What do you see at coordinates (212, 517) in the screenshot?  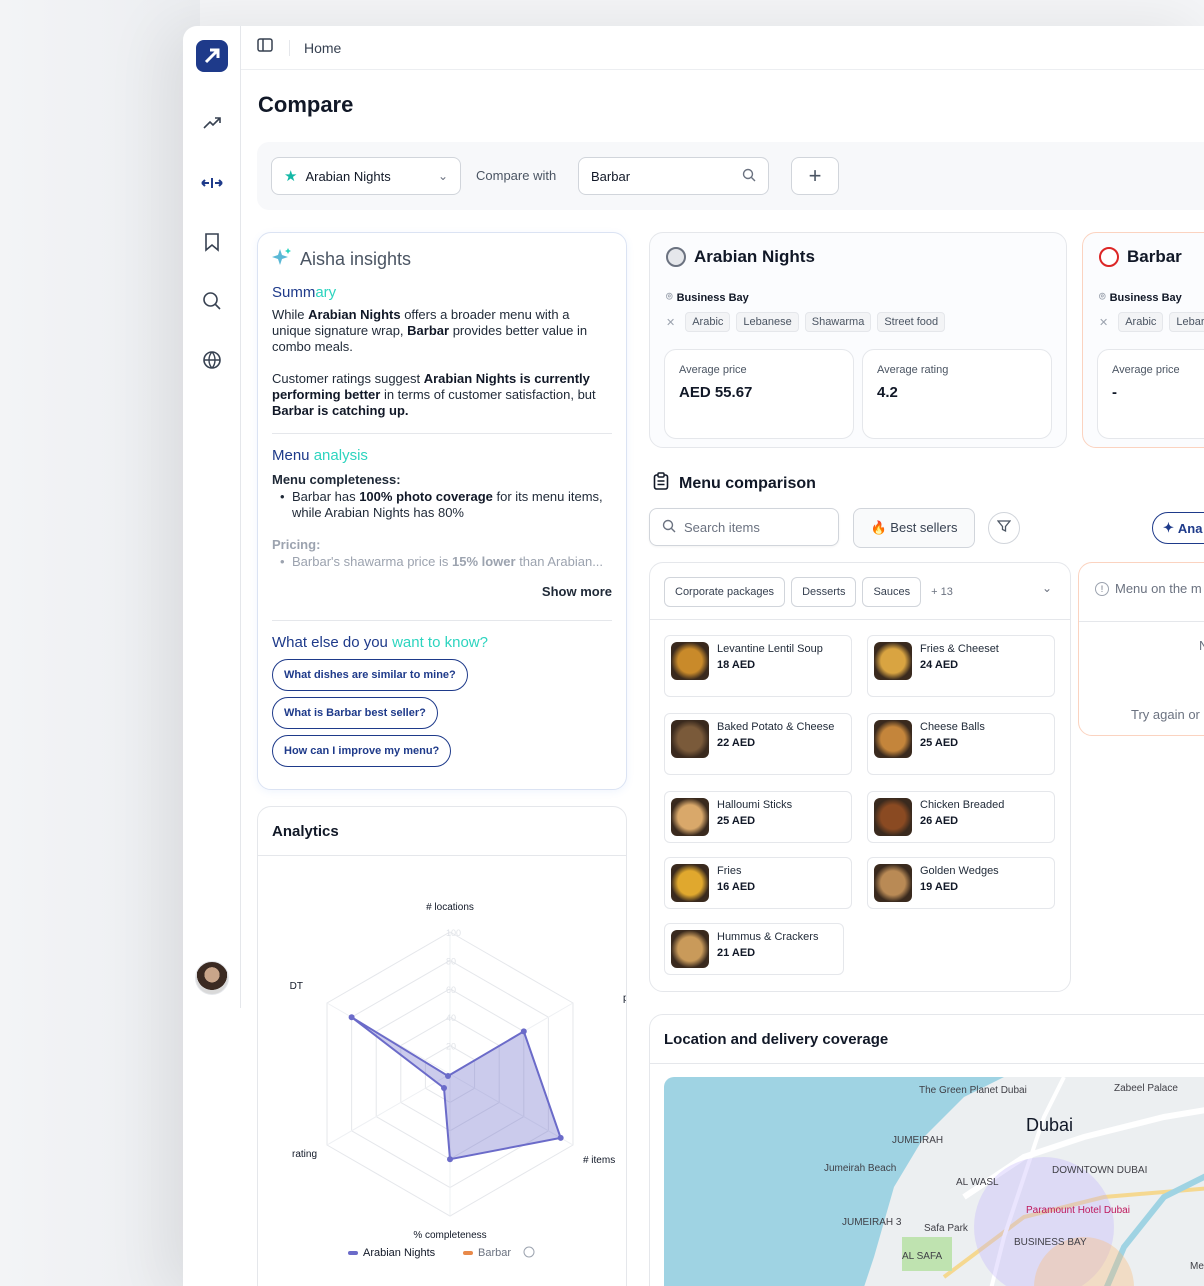 I see `sidebar` at bounding box center [212, 517].